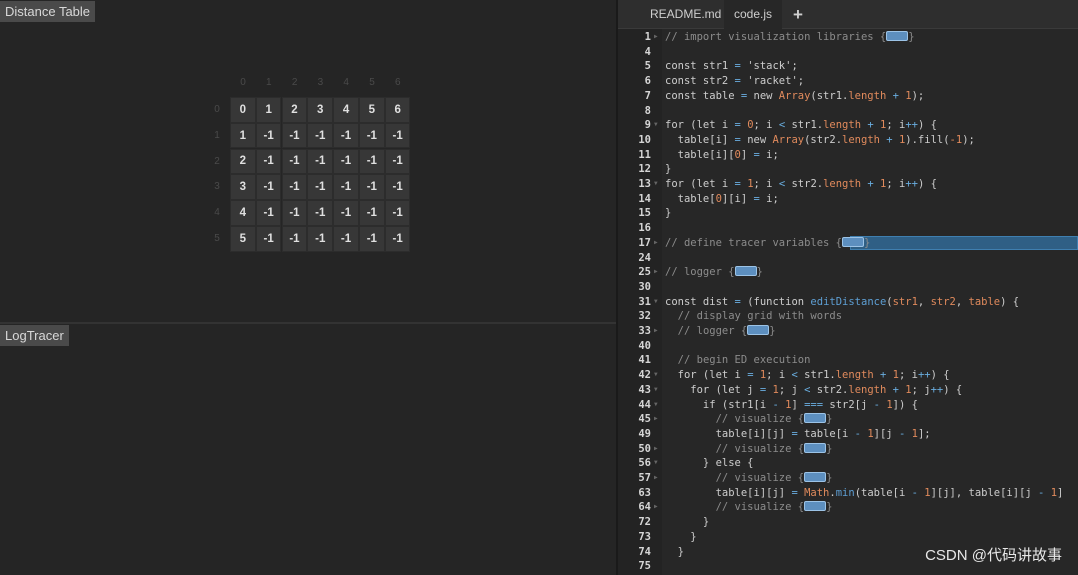 This screenshot has height=575, width=1078. I want to click on code-line: 11 table[i][0] = i;, so click(848, 155).